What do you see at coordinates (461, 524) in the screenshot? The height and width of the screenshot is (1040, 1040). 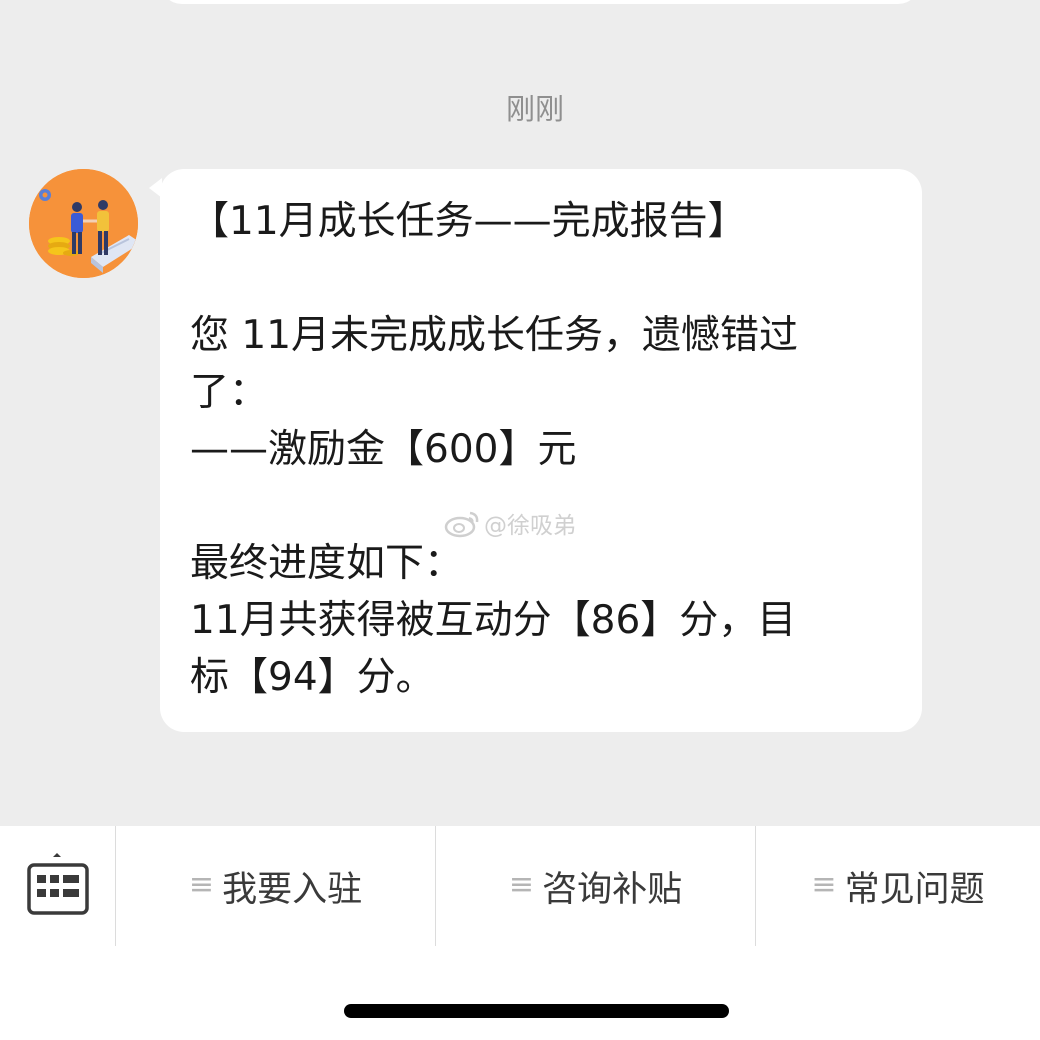 I see `weibo-logo-icon` at bounding box center [461, 524].